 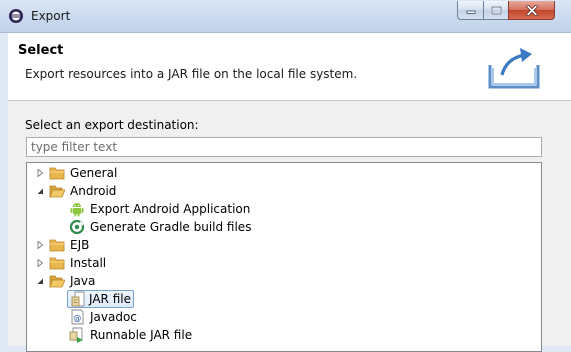 I want to click on tree-item-label: JAR file, so click(x=110, y=299).